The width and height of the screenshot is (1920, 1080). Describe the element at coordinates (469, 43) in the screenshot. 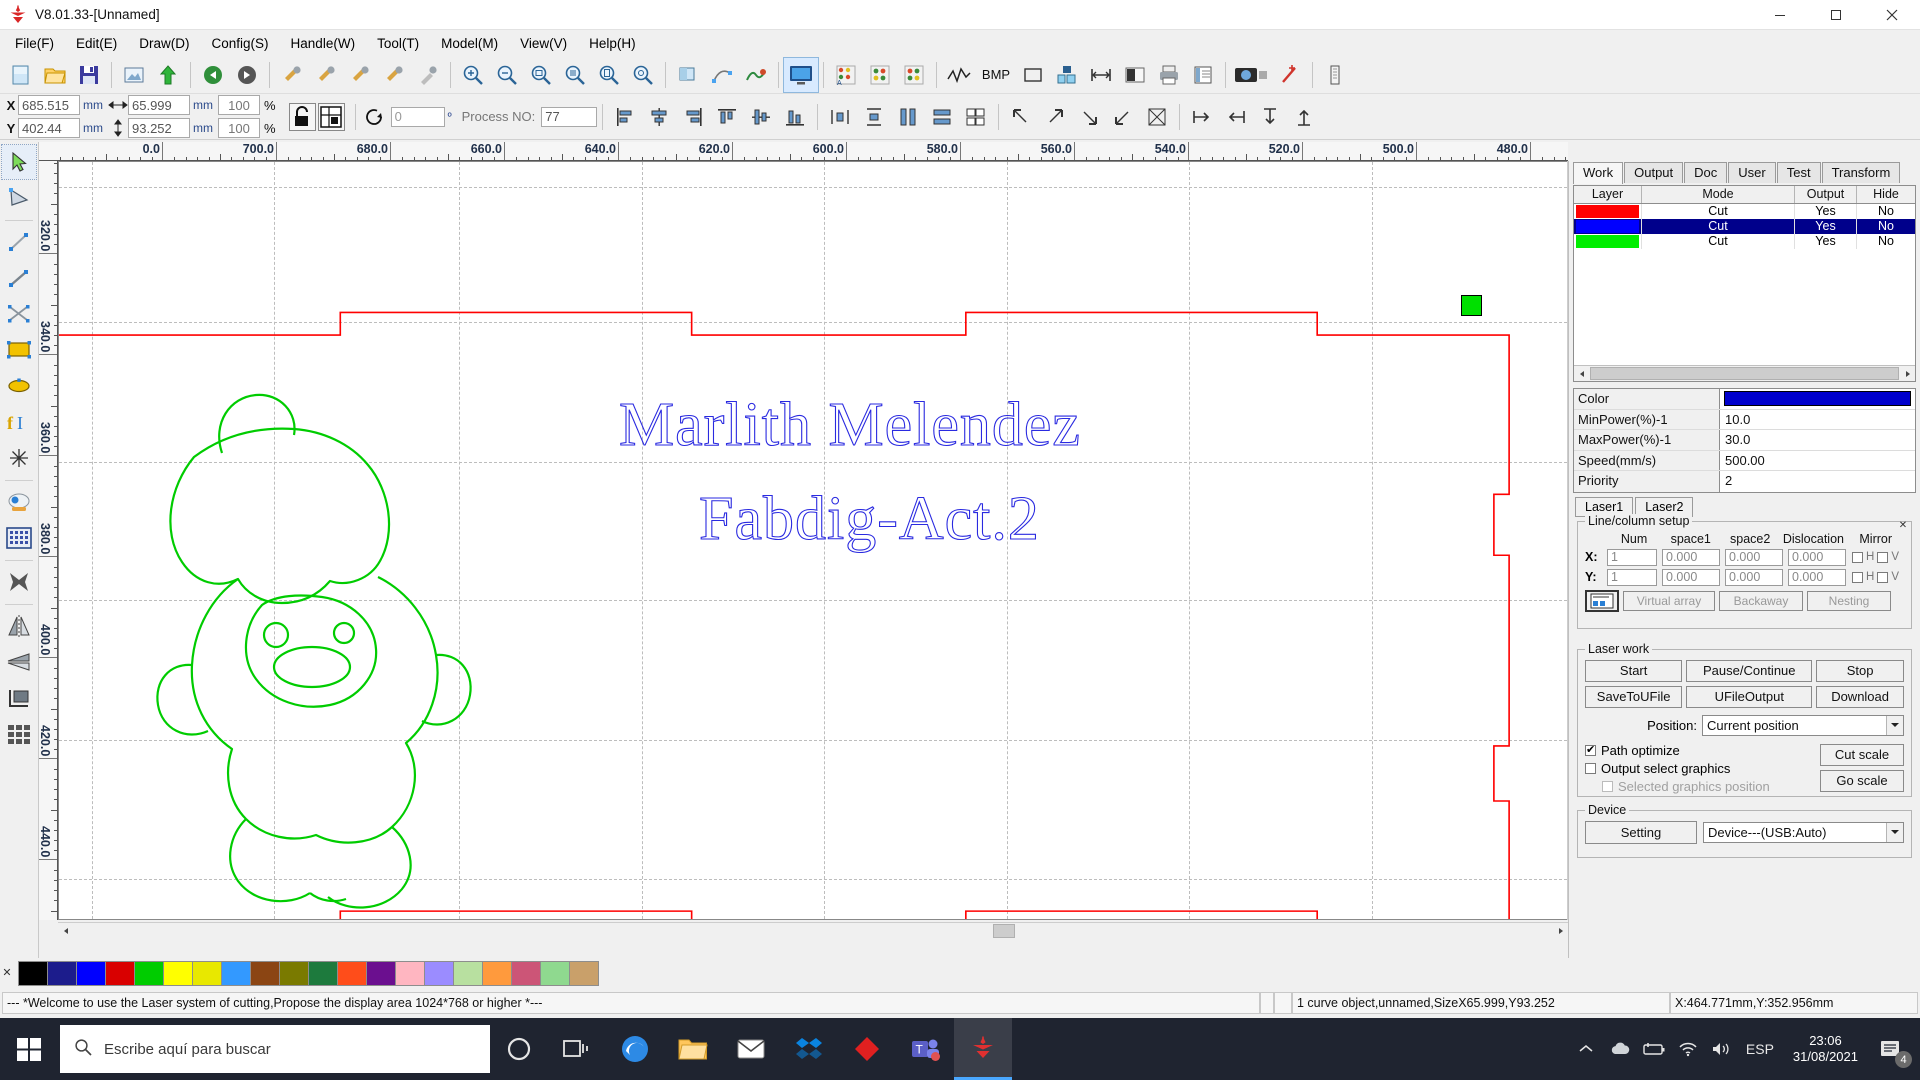

I see `menu-model: Model(M)` at that location.